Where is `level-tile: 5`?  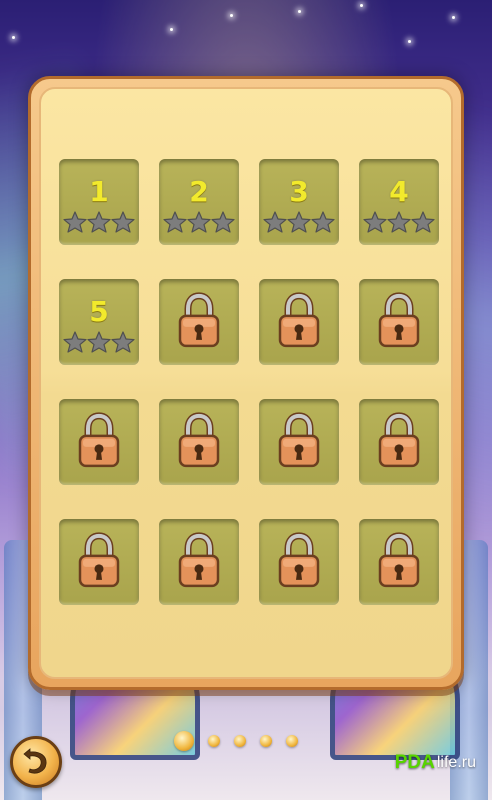 level-tile: 5 is located at coordinates (99, 322).